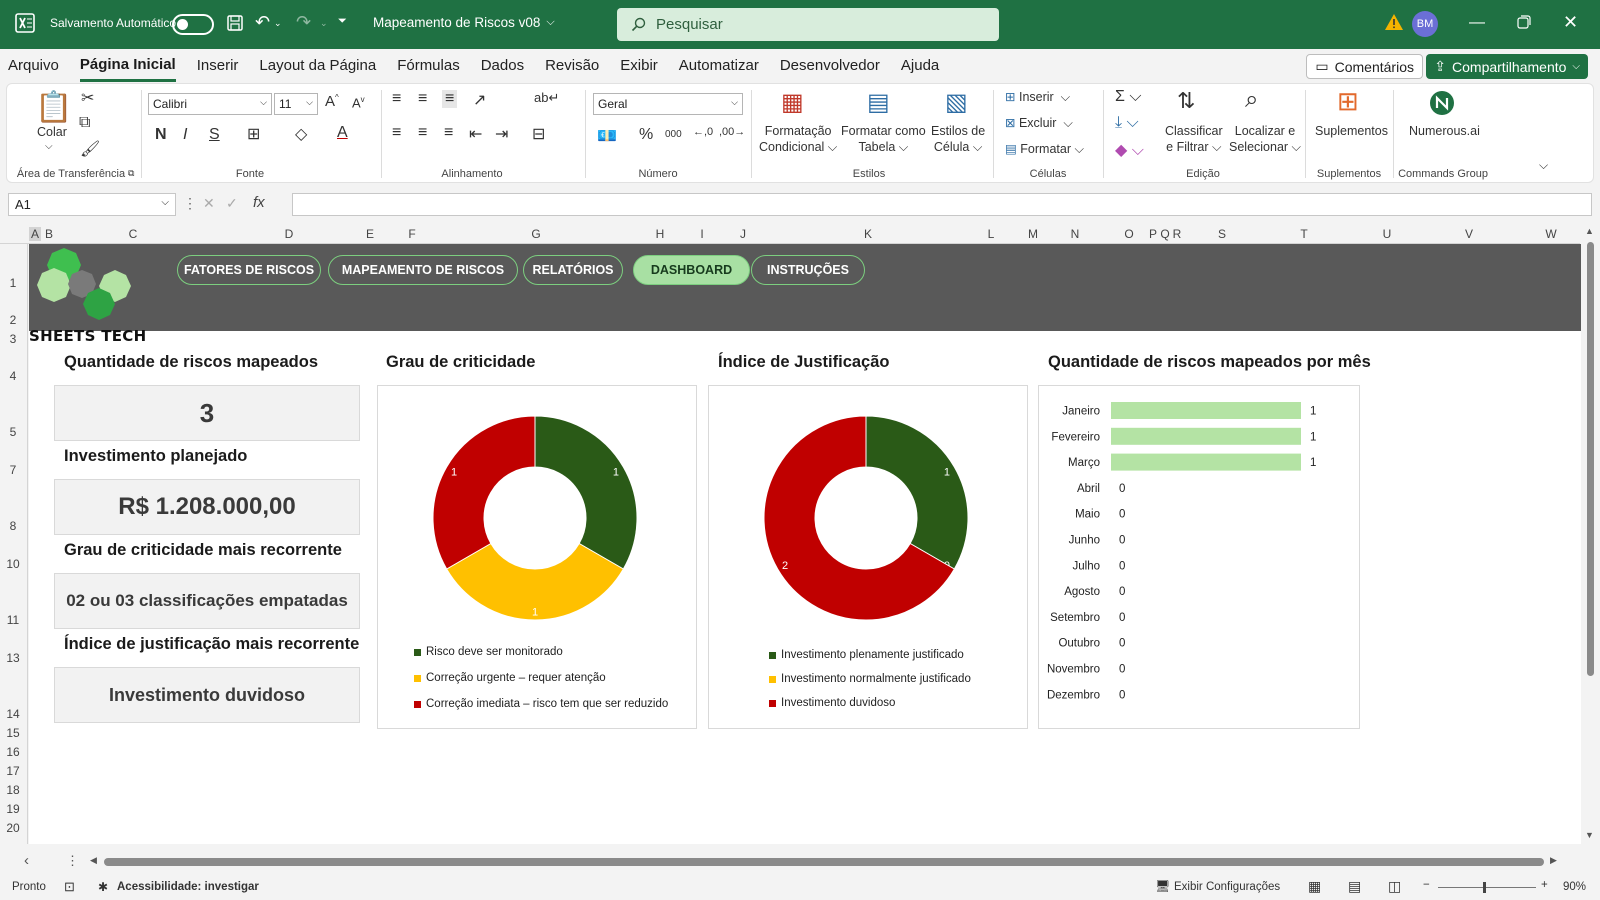 The image size is (1600, 900). I want to click on row-header: 1, so click(13, 283).